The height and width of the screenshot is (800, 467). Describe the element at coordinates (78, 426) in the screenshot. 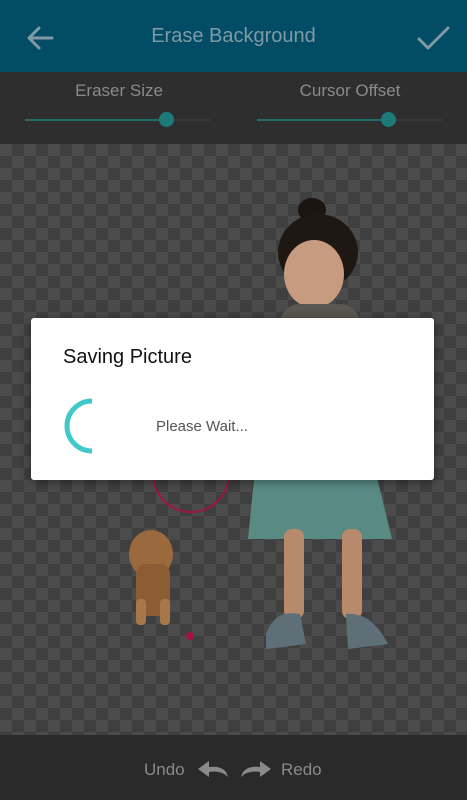

I see `loading-spinner-icon` at that location.